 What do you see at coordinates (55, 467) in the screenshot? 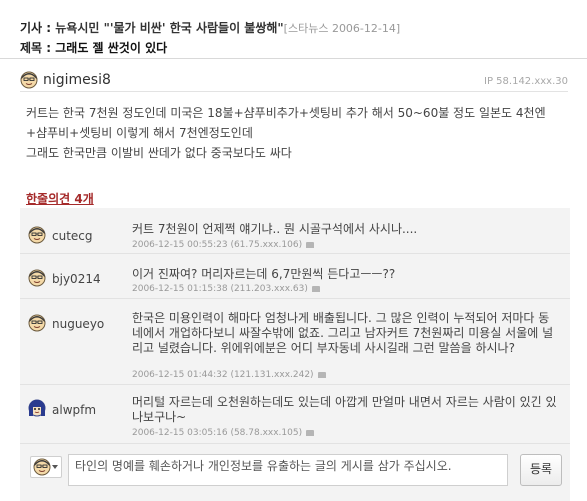
I see `chevron-down-icon` at bounding box center [55, 467].